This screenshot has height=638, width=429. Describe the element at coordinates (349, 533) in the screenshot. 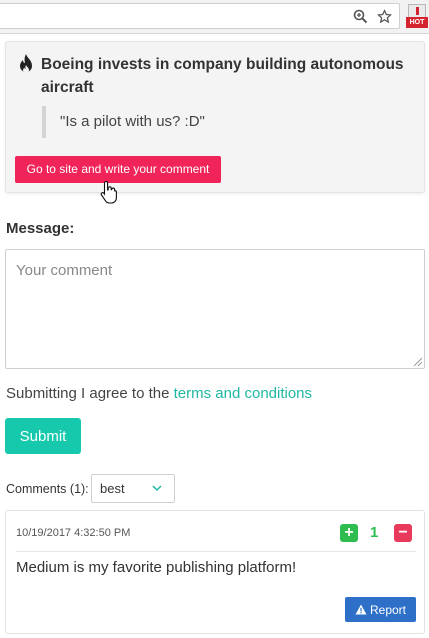

I see `upvote-button: +` at that location.